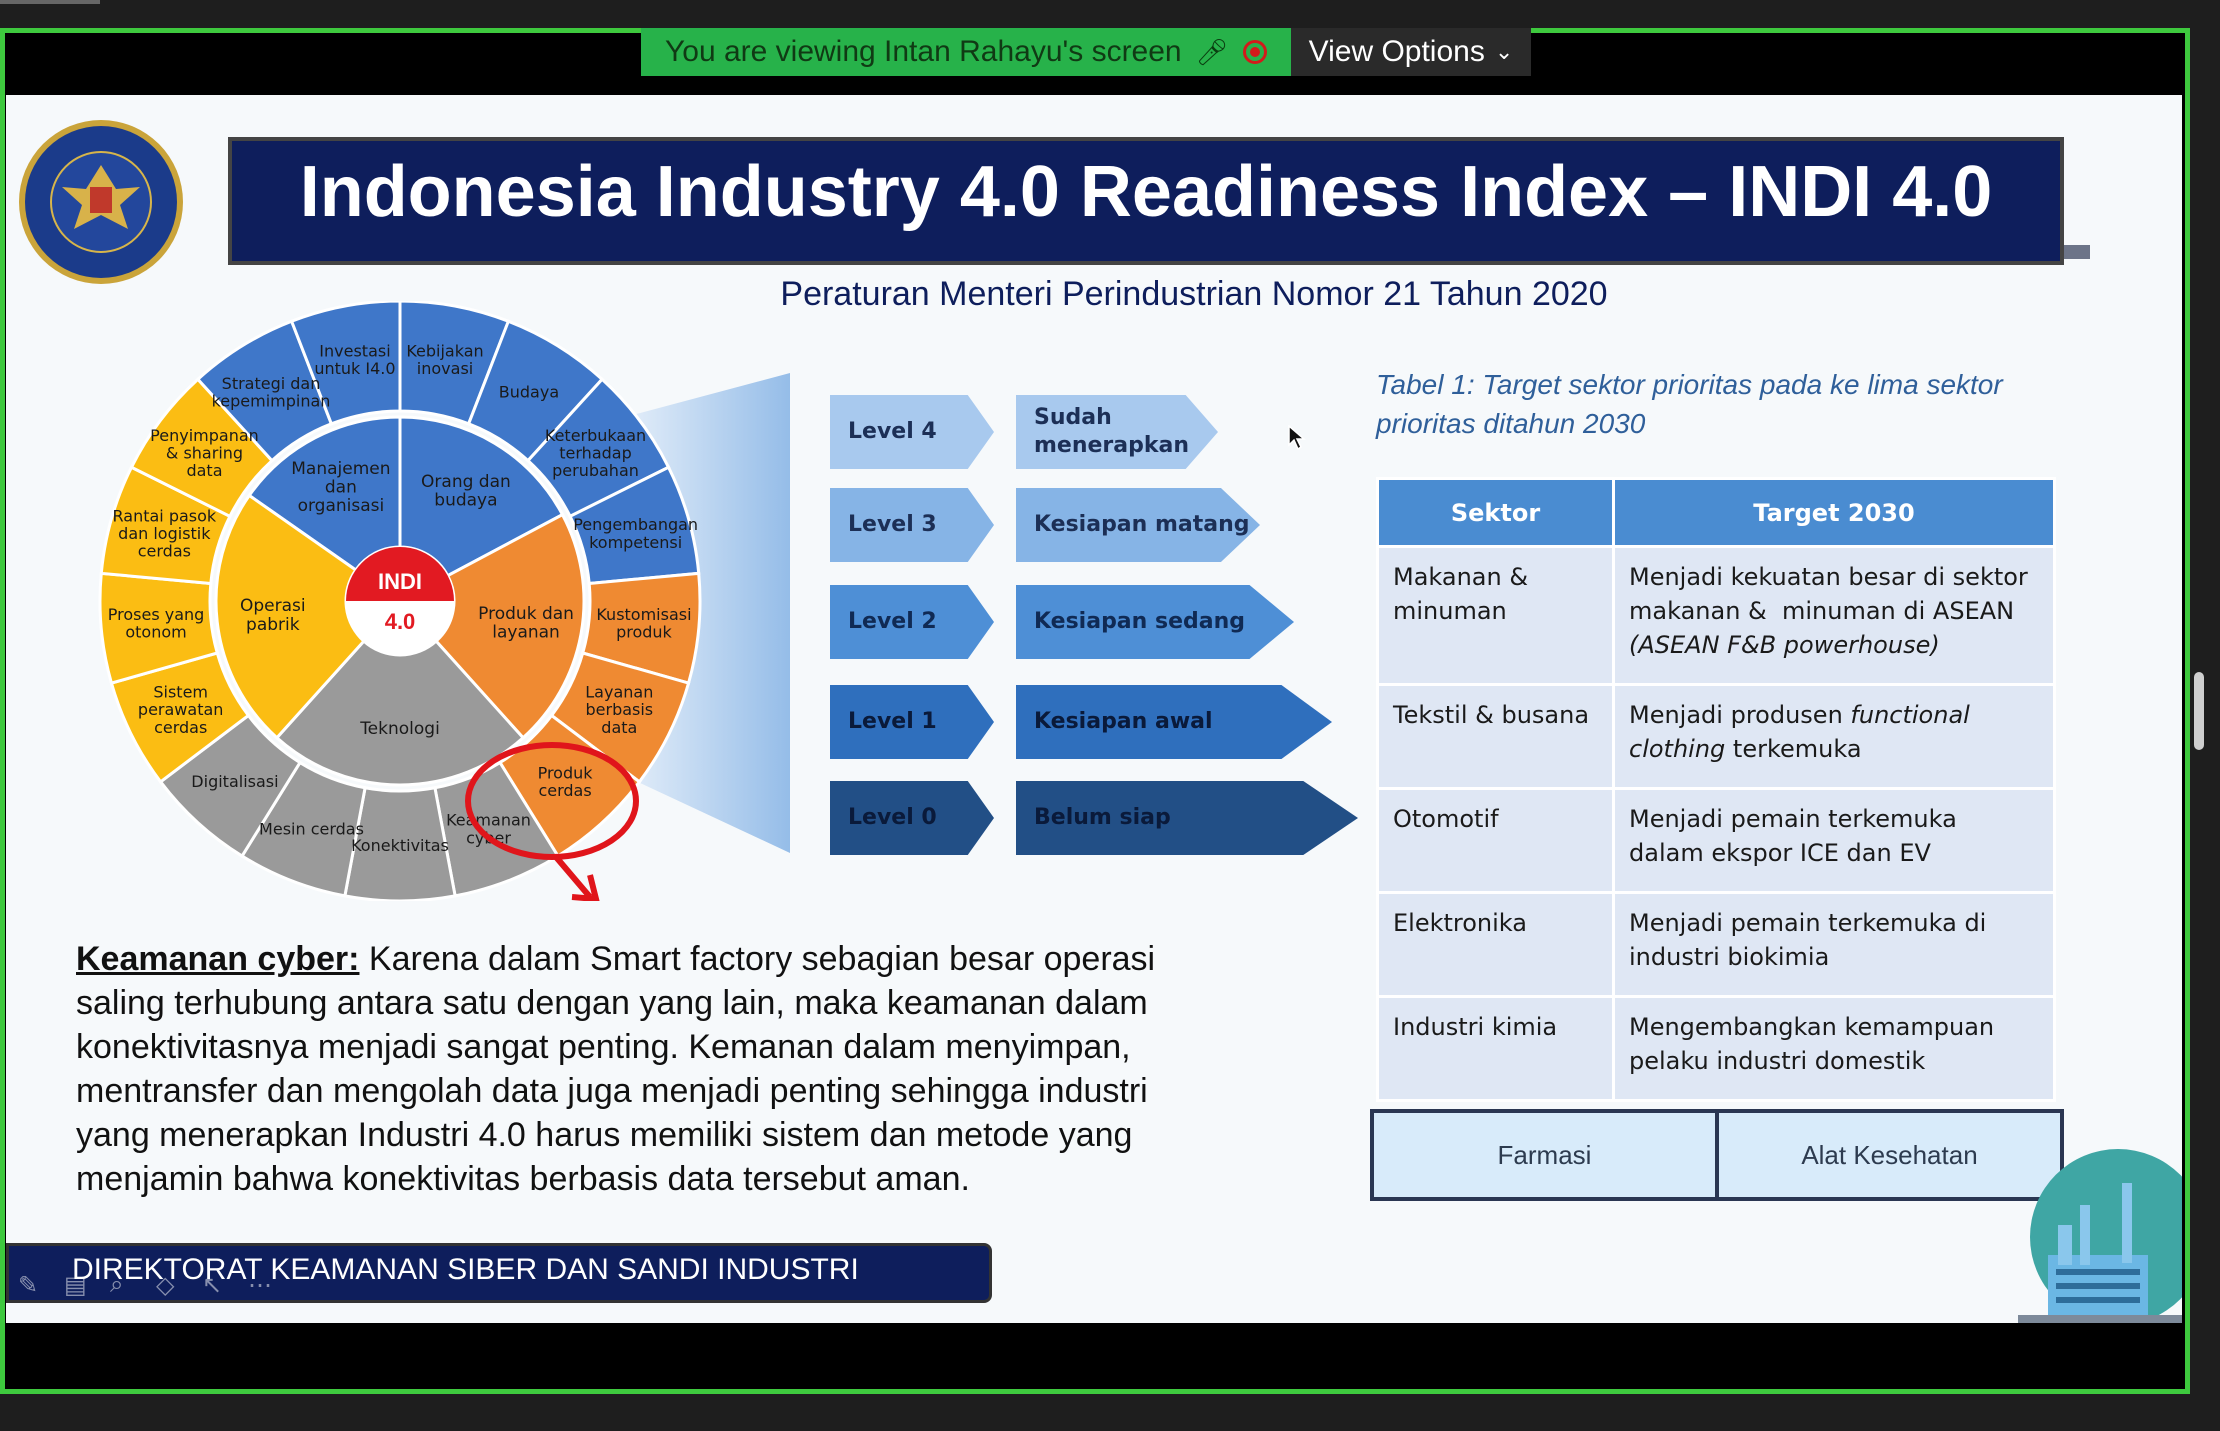 The image size is (2220, 1431). Describe the element at coordinates (1544, 1155) in the screenshot. I see `sector-farmasi: Farmasi` at that location.